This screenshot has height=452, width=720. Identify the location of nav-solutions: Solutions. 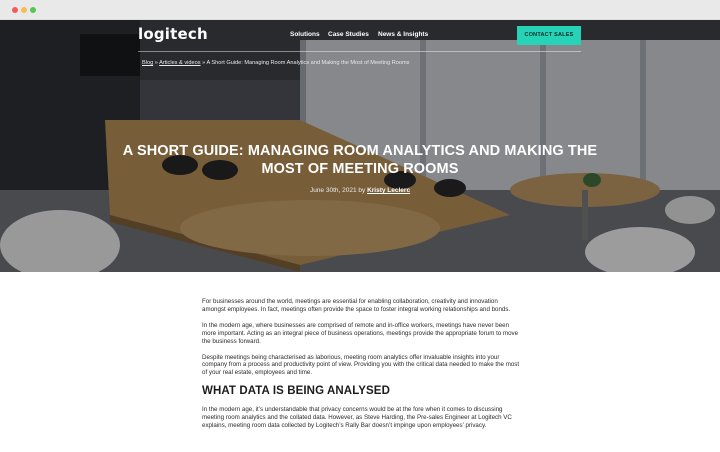
(305, 34).